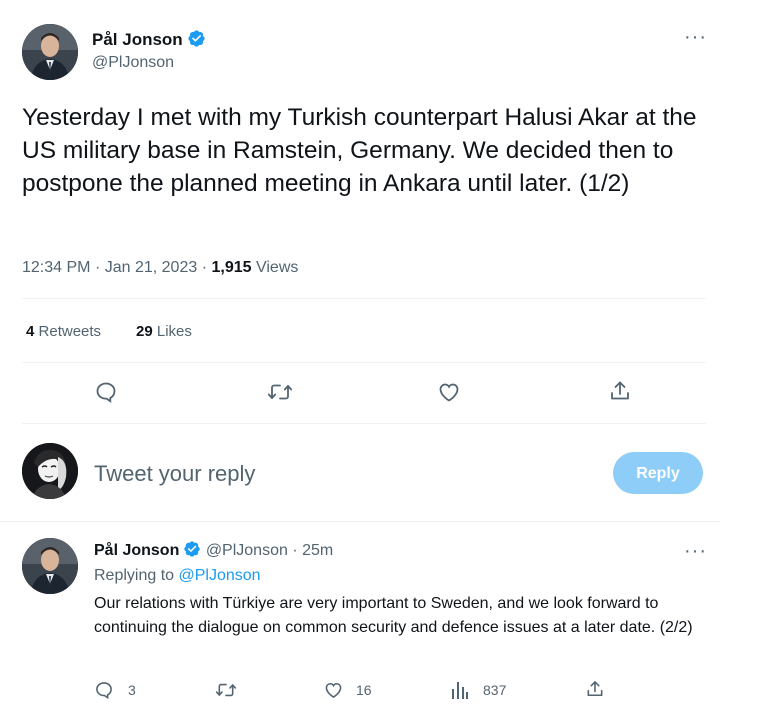 This screenshot has height=716, width=770. What do you see at coordinates (174, 474) in the screenshot?
I see `reply-input: Tweet your reply` at bounding box center [174, 474].